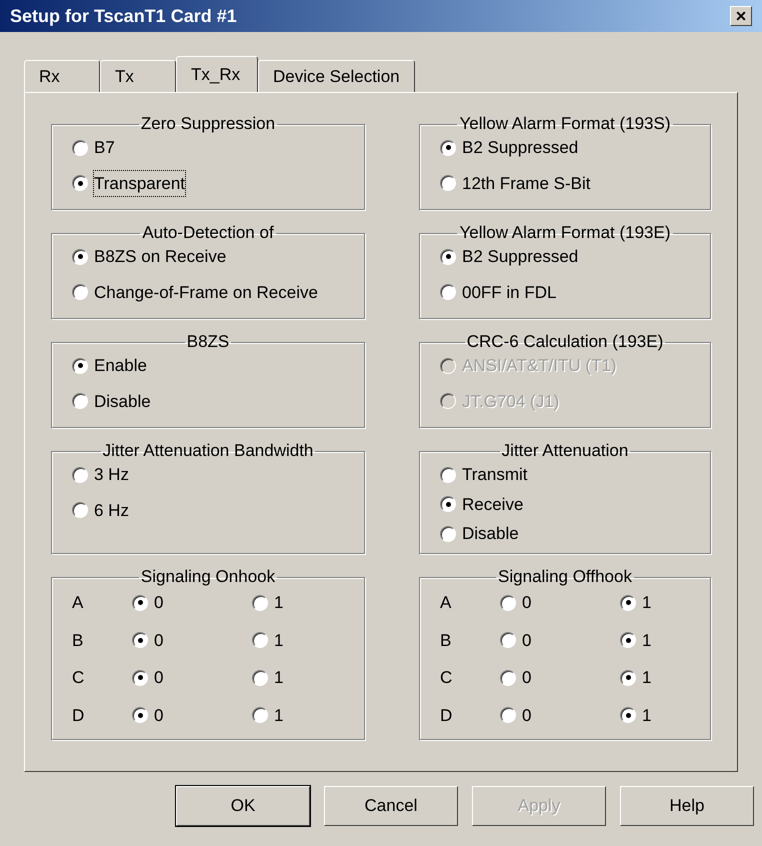 The height and width of the screenshot is (846, 762). I want to click on group-title: B8ZS, so click(208, 342).